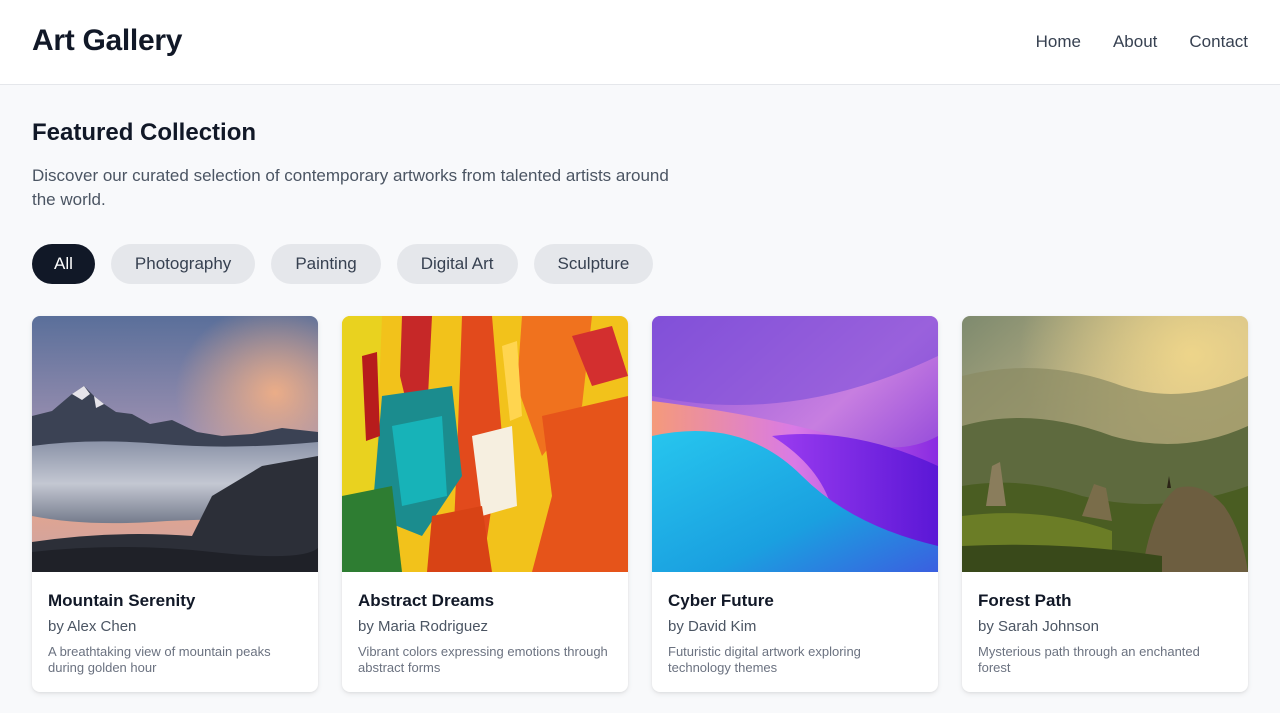 The height and width of the screenshot is (713, 1280). I want to click on artwork-image-forest, so click(1105, 444).